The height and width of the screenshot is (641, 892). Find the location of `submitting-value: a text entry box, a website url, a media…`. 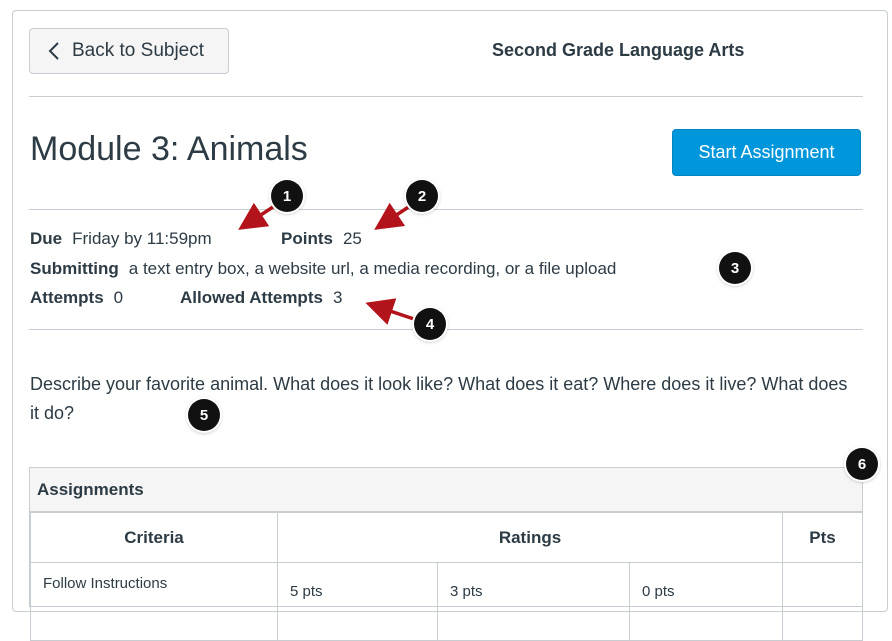

submitting-value: a text entry box, a website url, a media… is located at coordinates (372, 268).